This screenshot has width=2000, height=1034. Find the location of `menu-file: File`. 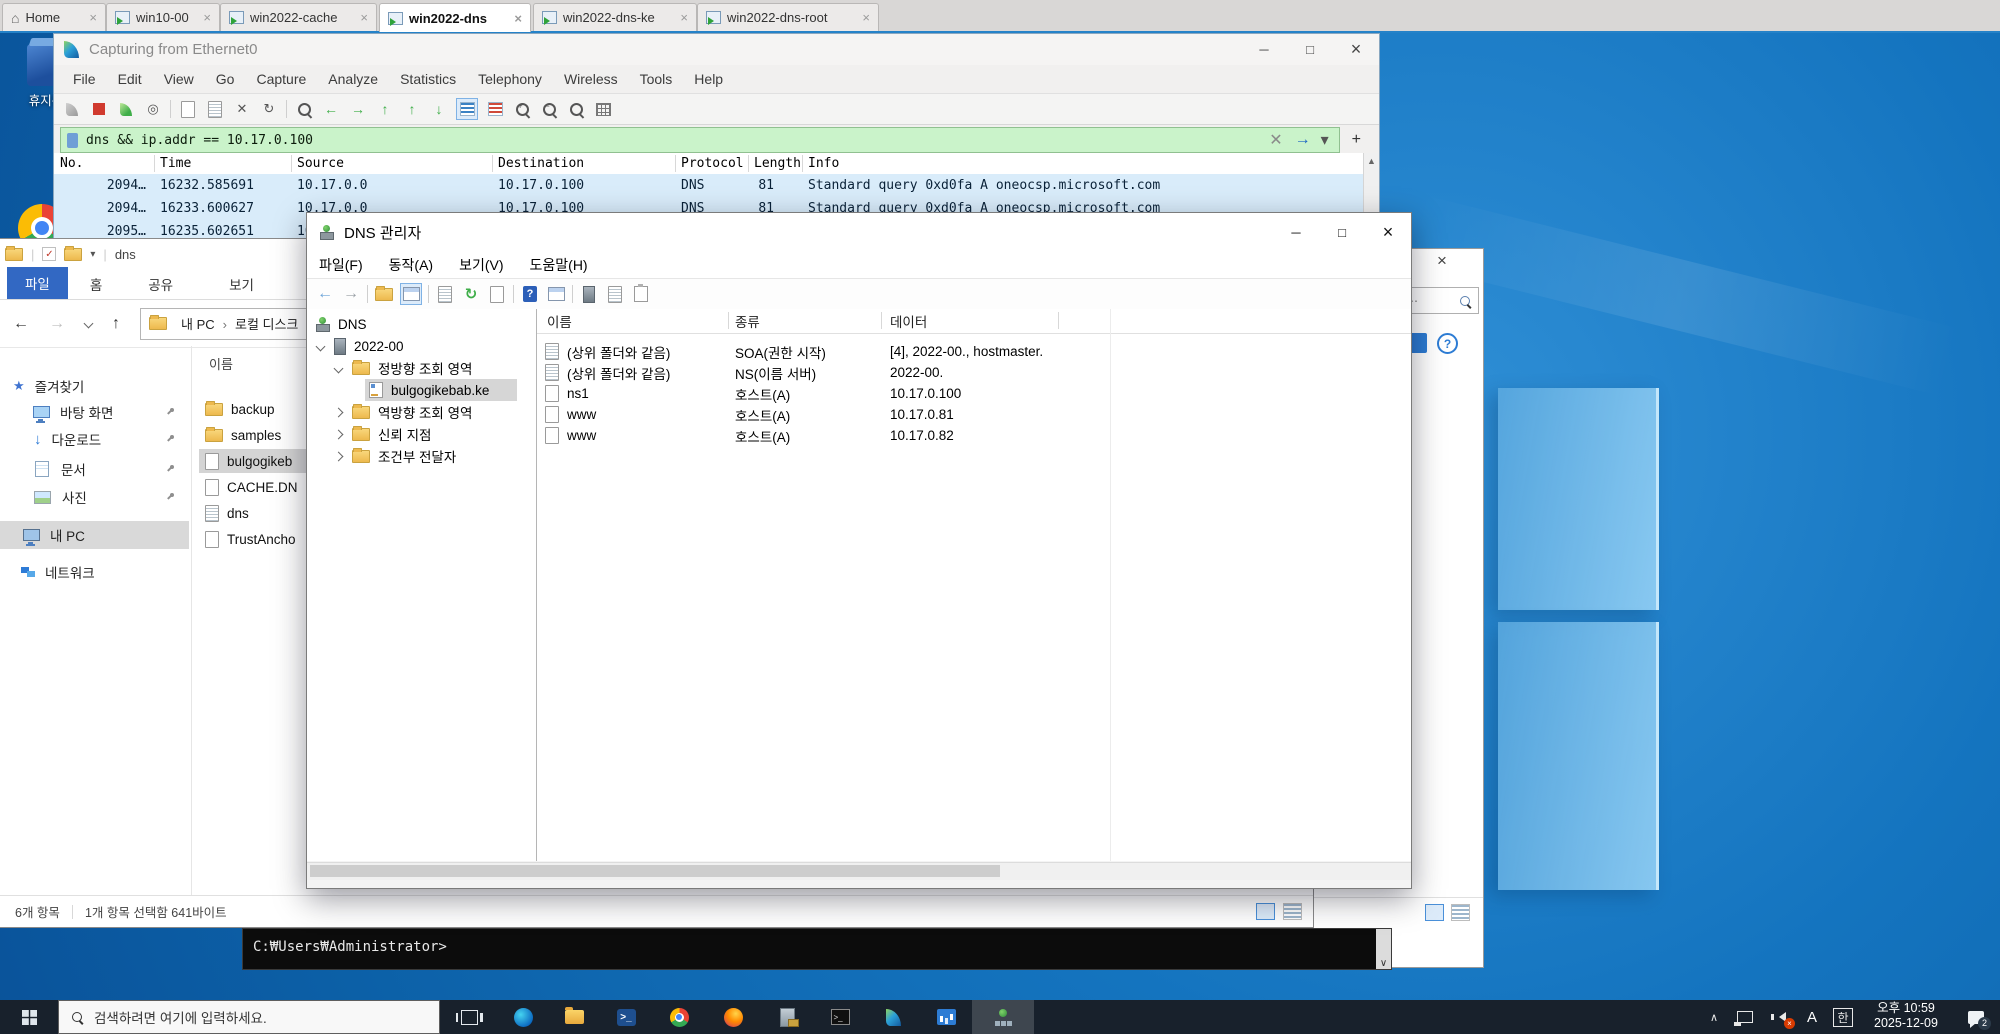

menu-file: File is located at coordinates (84, 79).